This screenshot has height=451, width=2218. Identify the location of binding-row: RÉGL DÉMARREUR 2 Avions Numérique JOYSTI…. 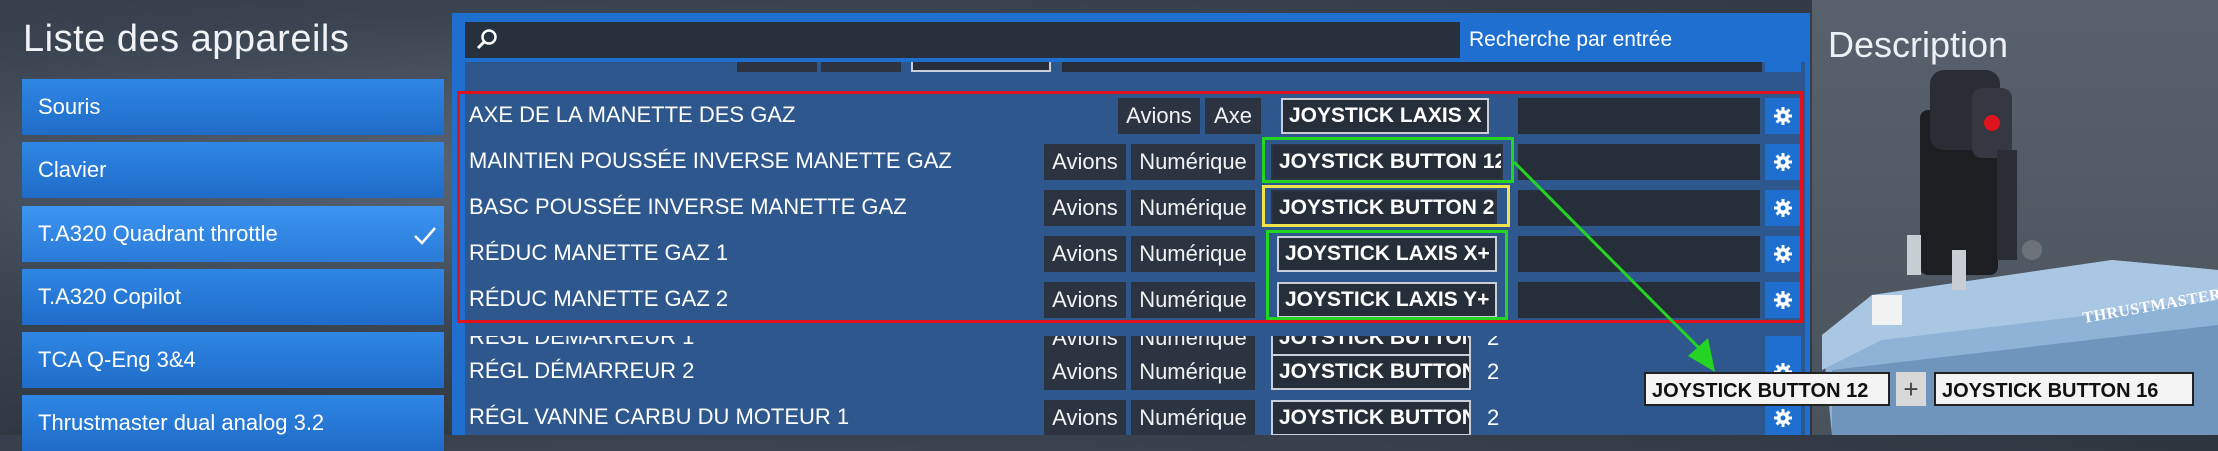
(1135, 371).